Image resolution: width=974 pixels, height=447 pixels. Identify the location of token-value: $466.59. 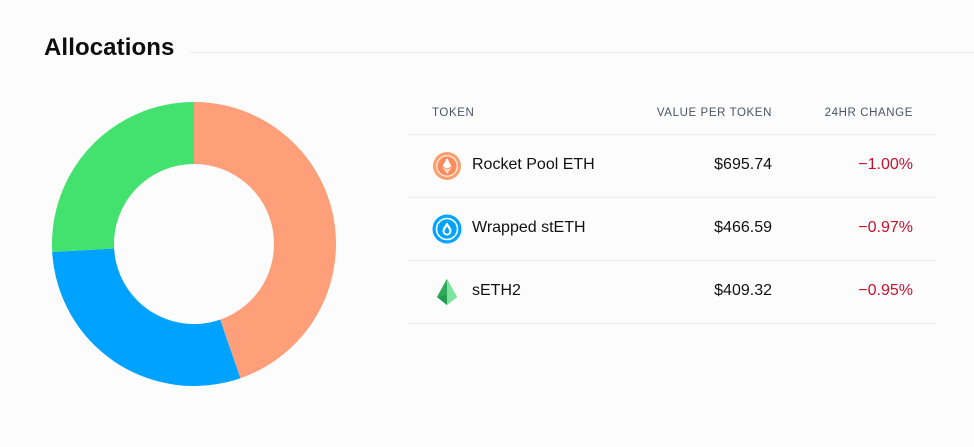
(743, 227).